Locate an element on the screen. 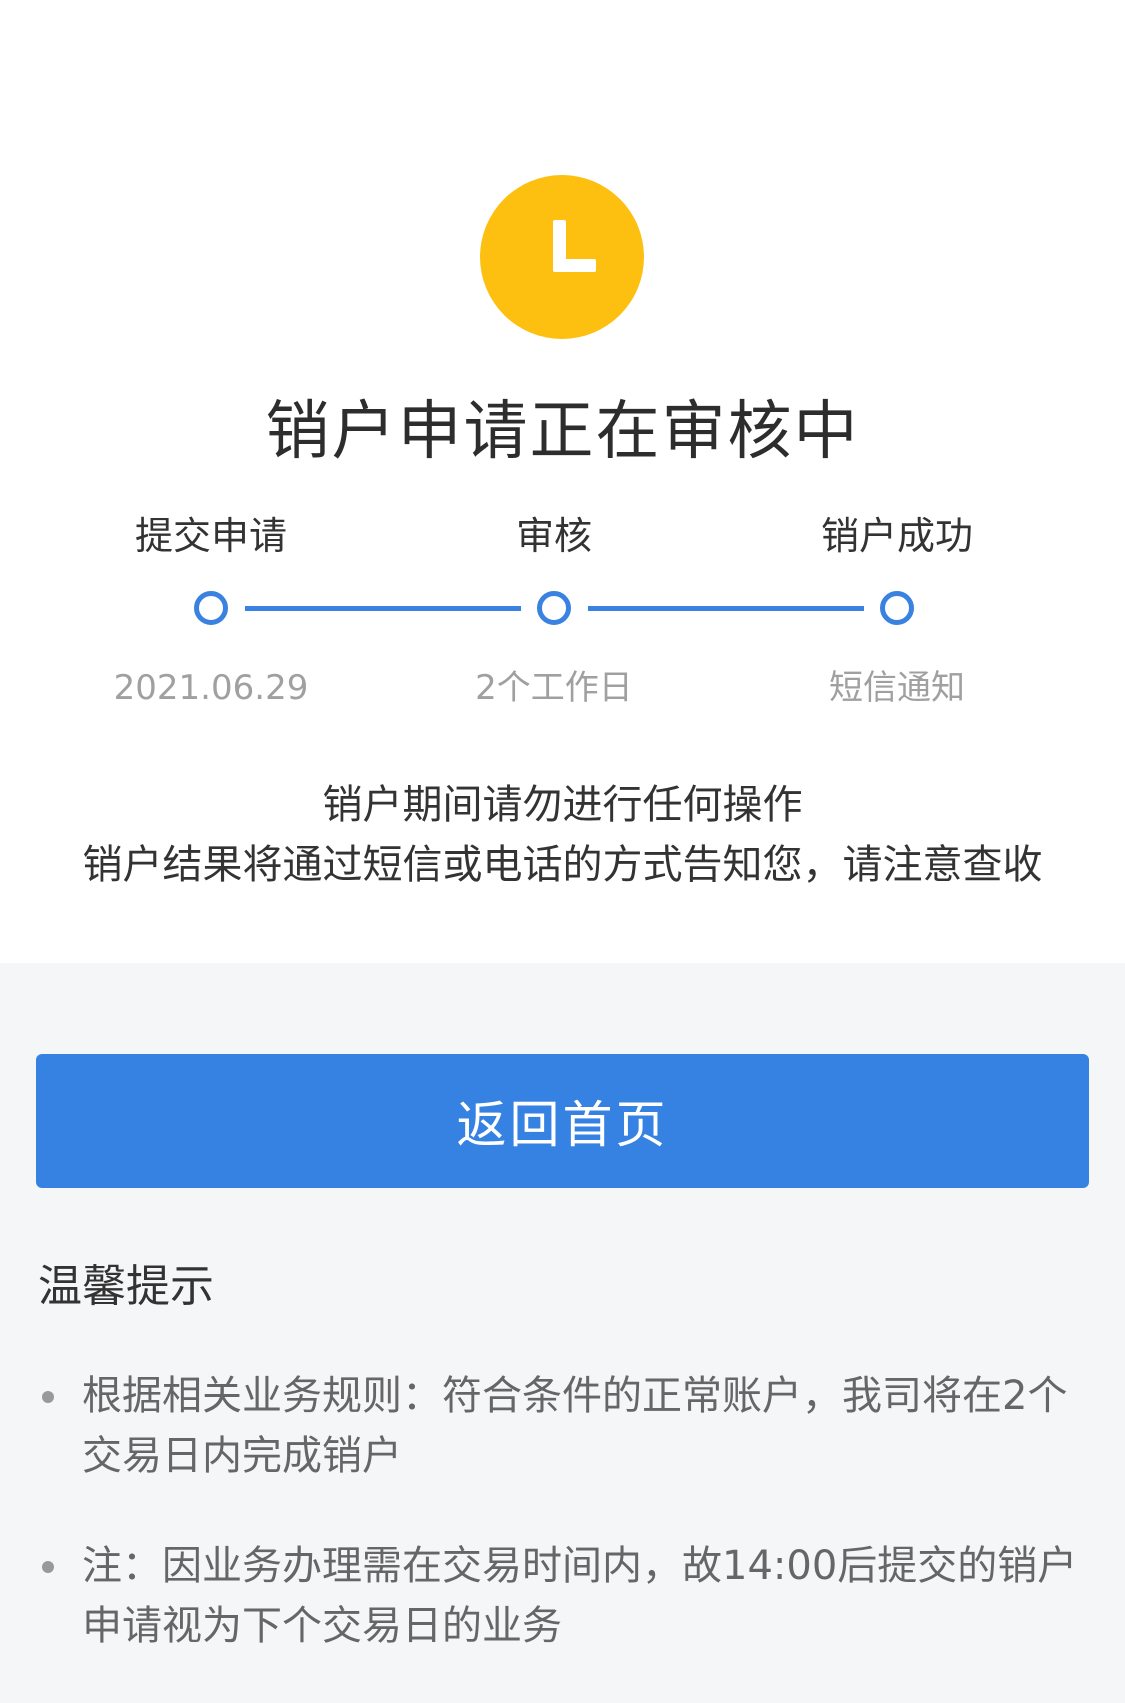 This screenshot has height=1703, width=1125. step-dot-submit is located at coordinates (211, 608).